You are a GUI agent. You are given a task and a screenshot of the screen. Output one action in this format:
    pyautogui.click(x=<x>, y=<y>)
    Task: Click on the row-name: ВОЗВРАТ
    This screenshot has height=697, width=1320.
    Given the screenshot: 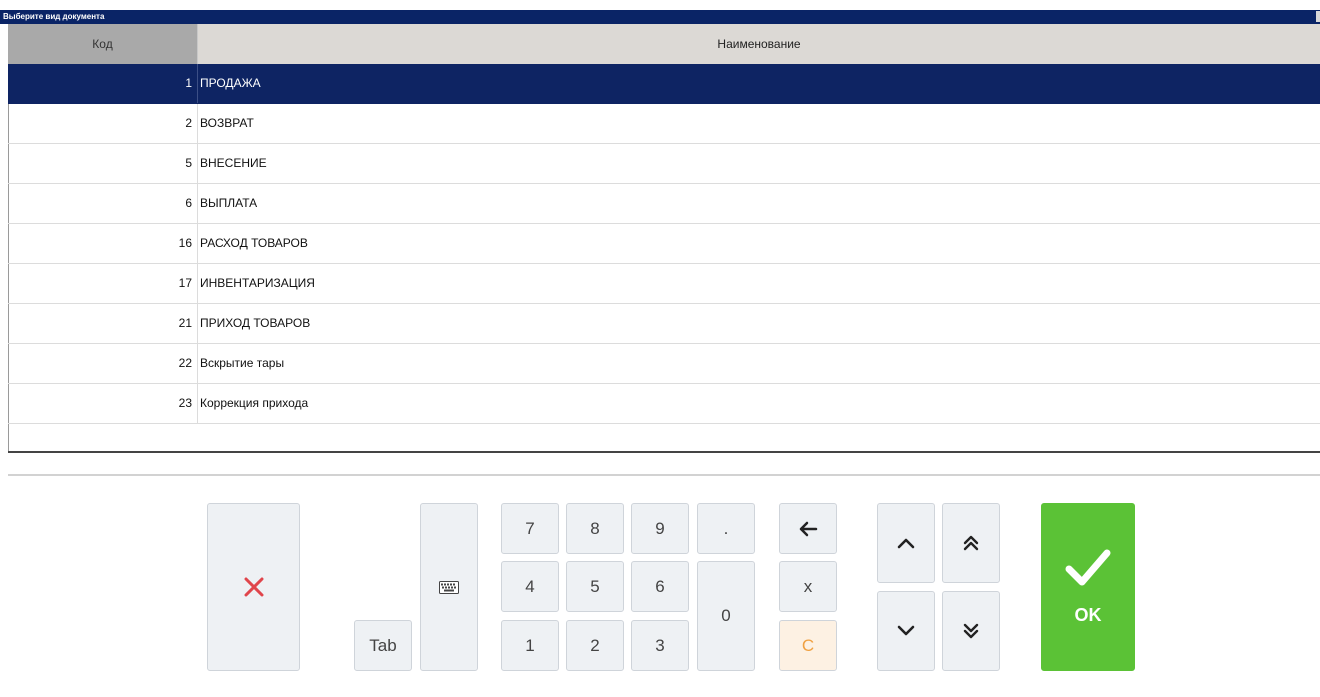 What is the action you would take?
    pyautogui.click(x=227, y=123)
    